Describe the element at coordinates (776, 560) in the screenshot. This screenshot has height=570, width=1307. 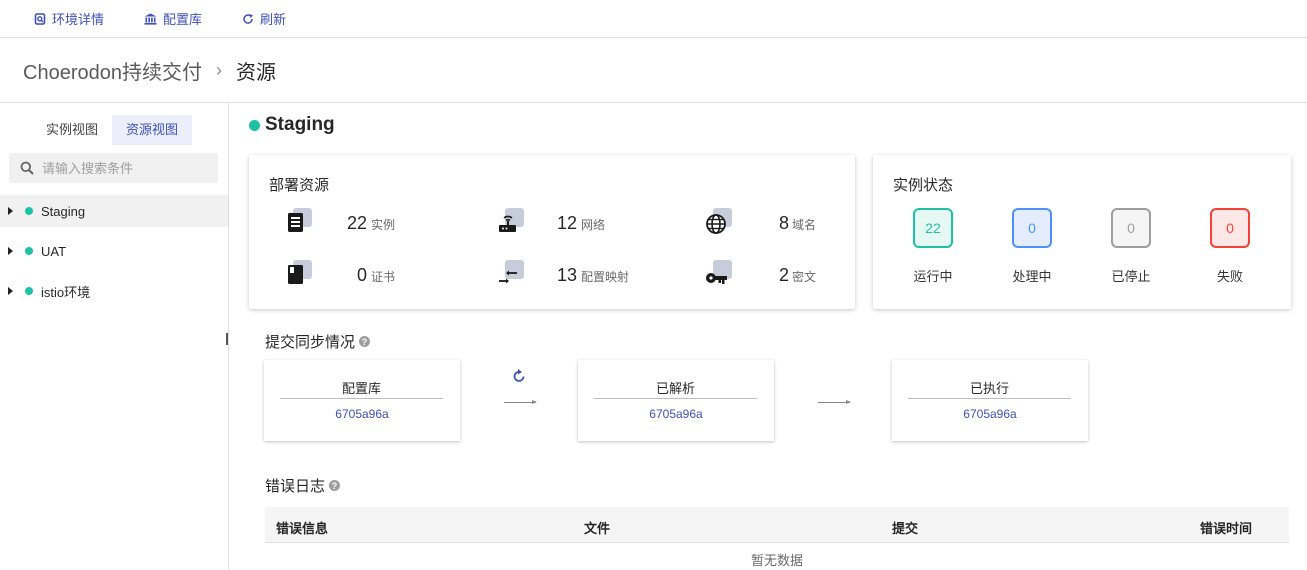
I see `table-empty-text: 暂无数据` at that location.